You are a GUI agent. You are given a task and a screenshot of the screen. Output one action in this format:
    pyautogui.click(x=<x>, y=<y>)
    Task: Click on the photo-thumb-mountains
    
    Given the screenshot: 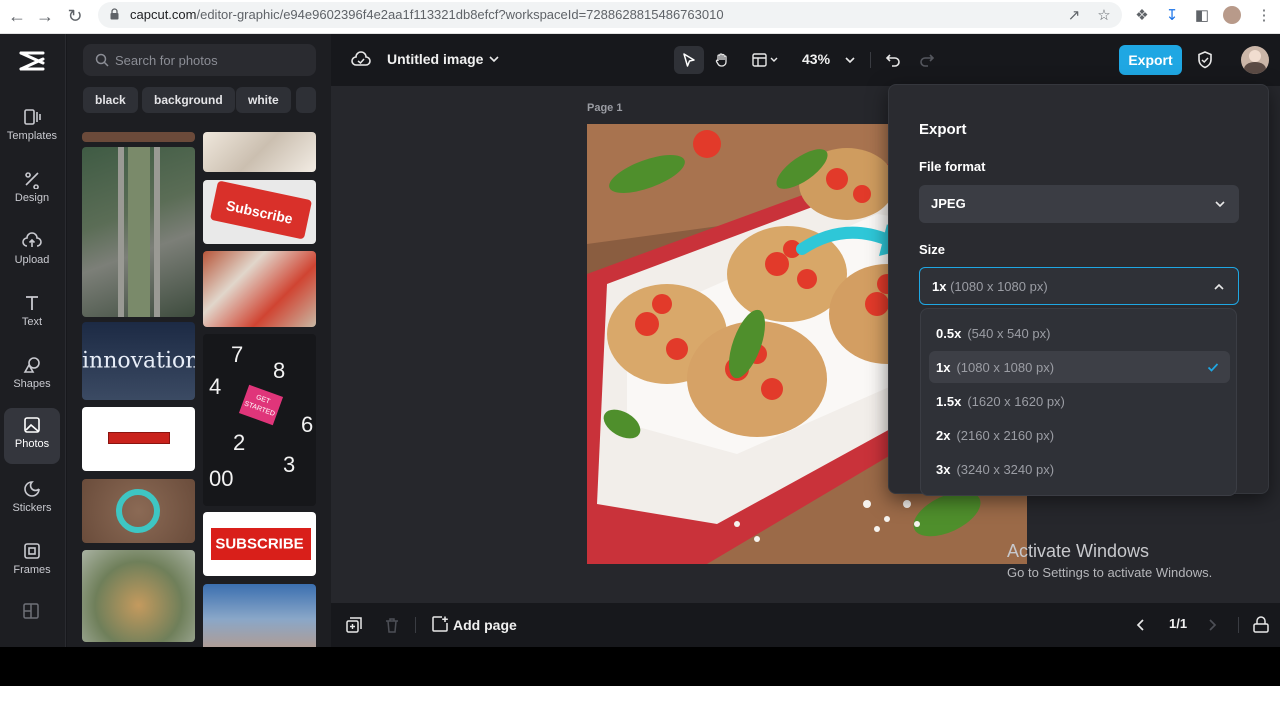 What is the action you would take?
    pyautogui.click(x=259, y=615)
    